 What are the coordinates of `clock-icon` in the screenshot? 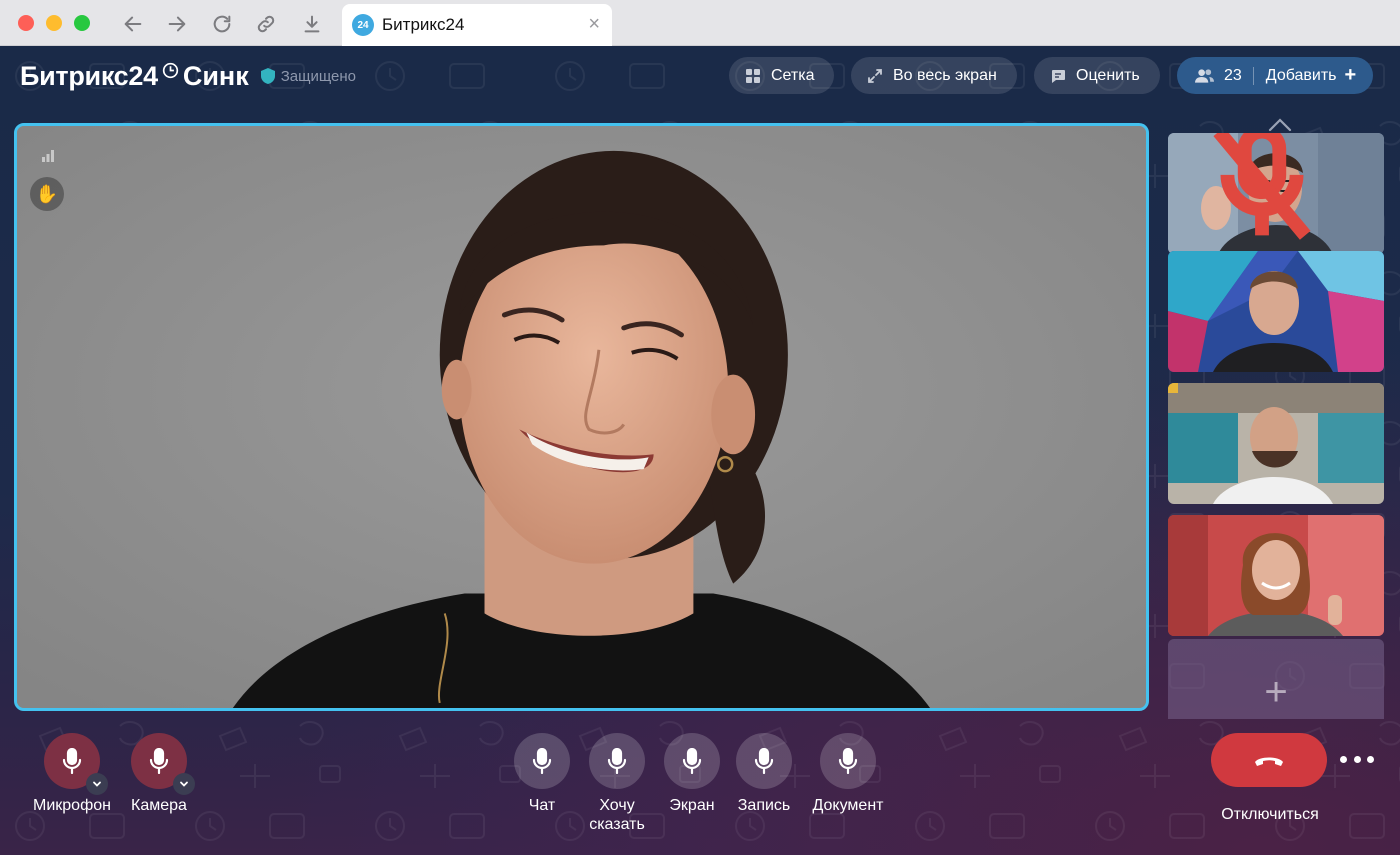 It's located at (170, 70).